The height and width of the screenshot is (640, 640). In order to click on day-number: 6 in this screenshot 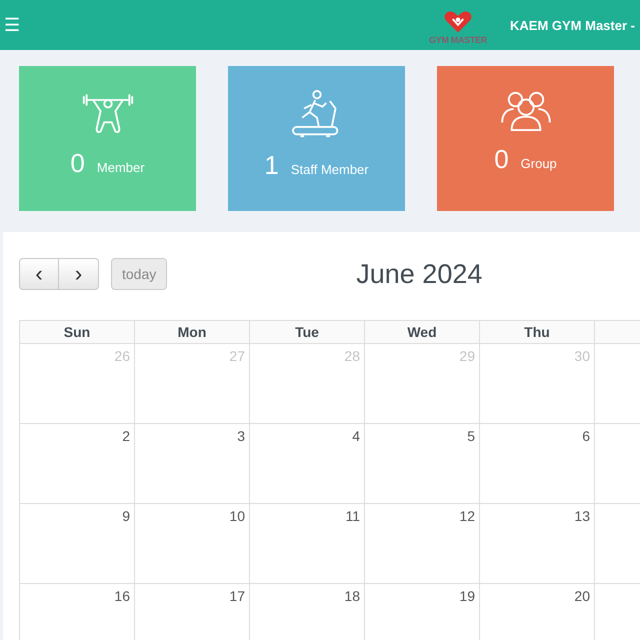, I will do `click(586, 436)`.